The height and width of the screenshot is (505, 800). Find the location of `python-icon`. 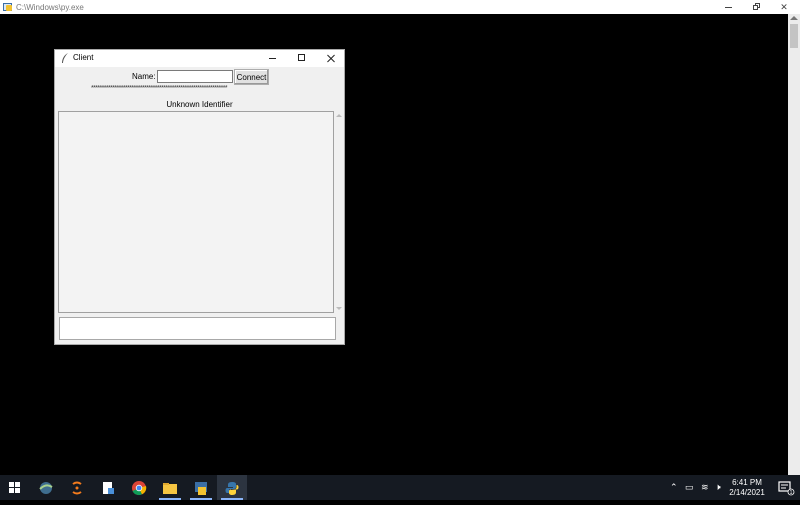

python-icon is located at coordinates (232, 488).